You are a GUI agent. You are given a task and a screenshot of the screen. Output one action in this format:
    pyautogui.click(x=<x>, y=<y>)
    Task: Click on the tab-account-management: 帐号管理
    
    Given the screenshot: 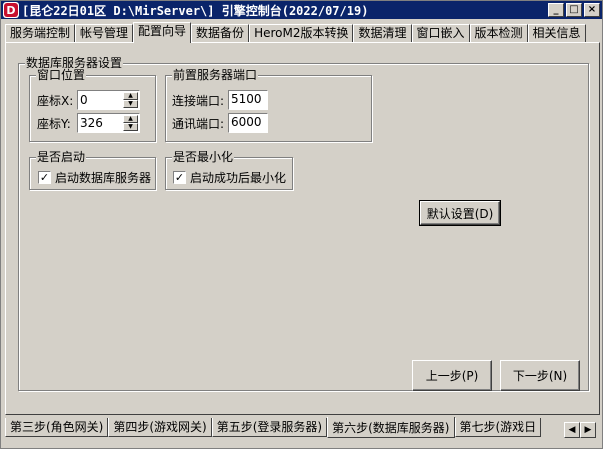 What is the action you would take?
    pyautogui.click(x=104, y=33)
    